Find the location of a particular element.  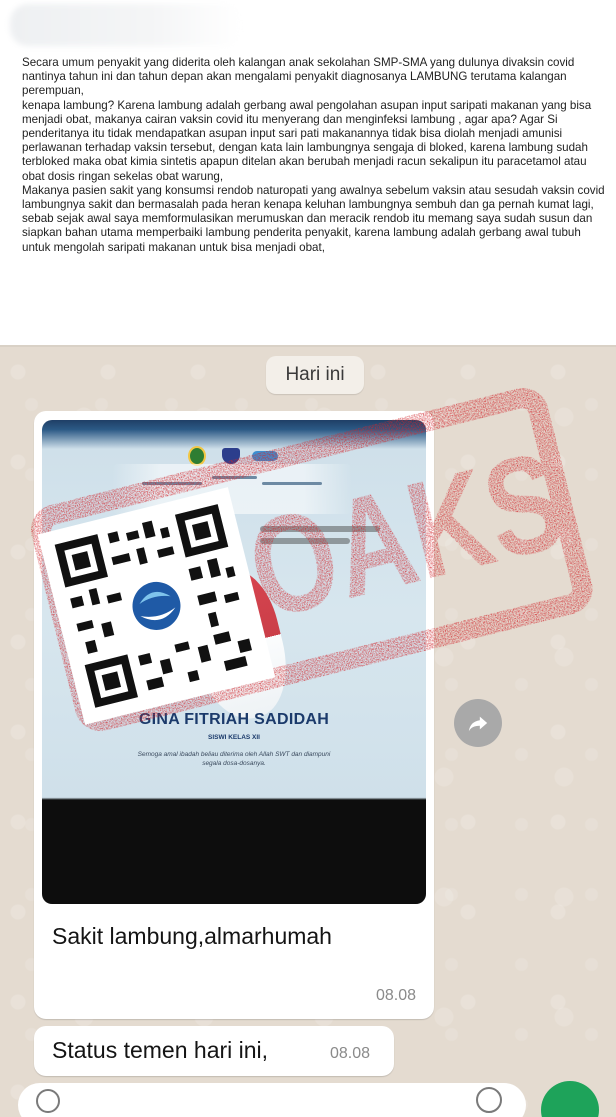

poster-logos is located at coordinates (233, 456).